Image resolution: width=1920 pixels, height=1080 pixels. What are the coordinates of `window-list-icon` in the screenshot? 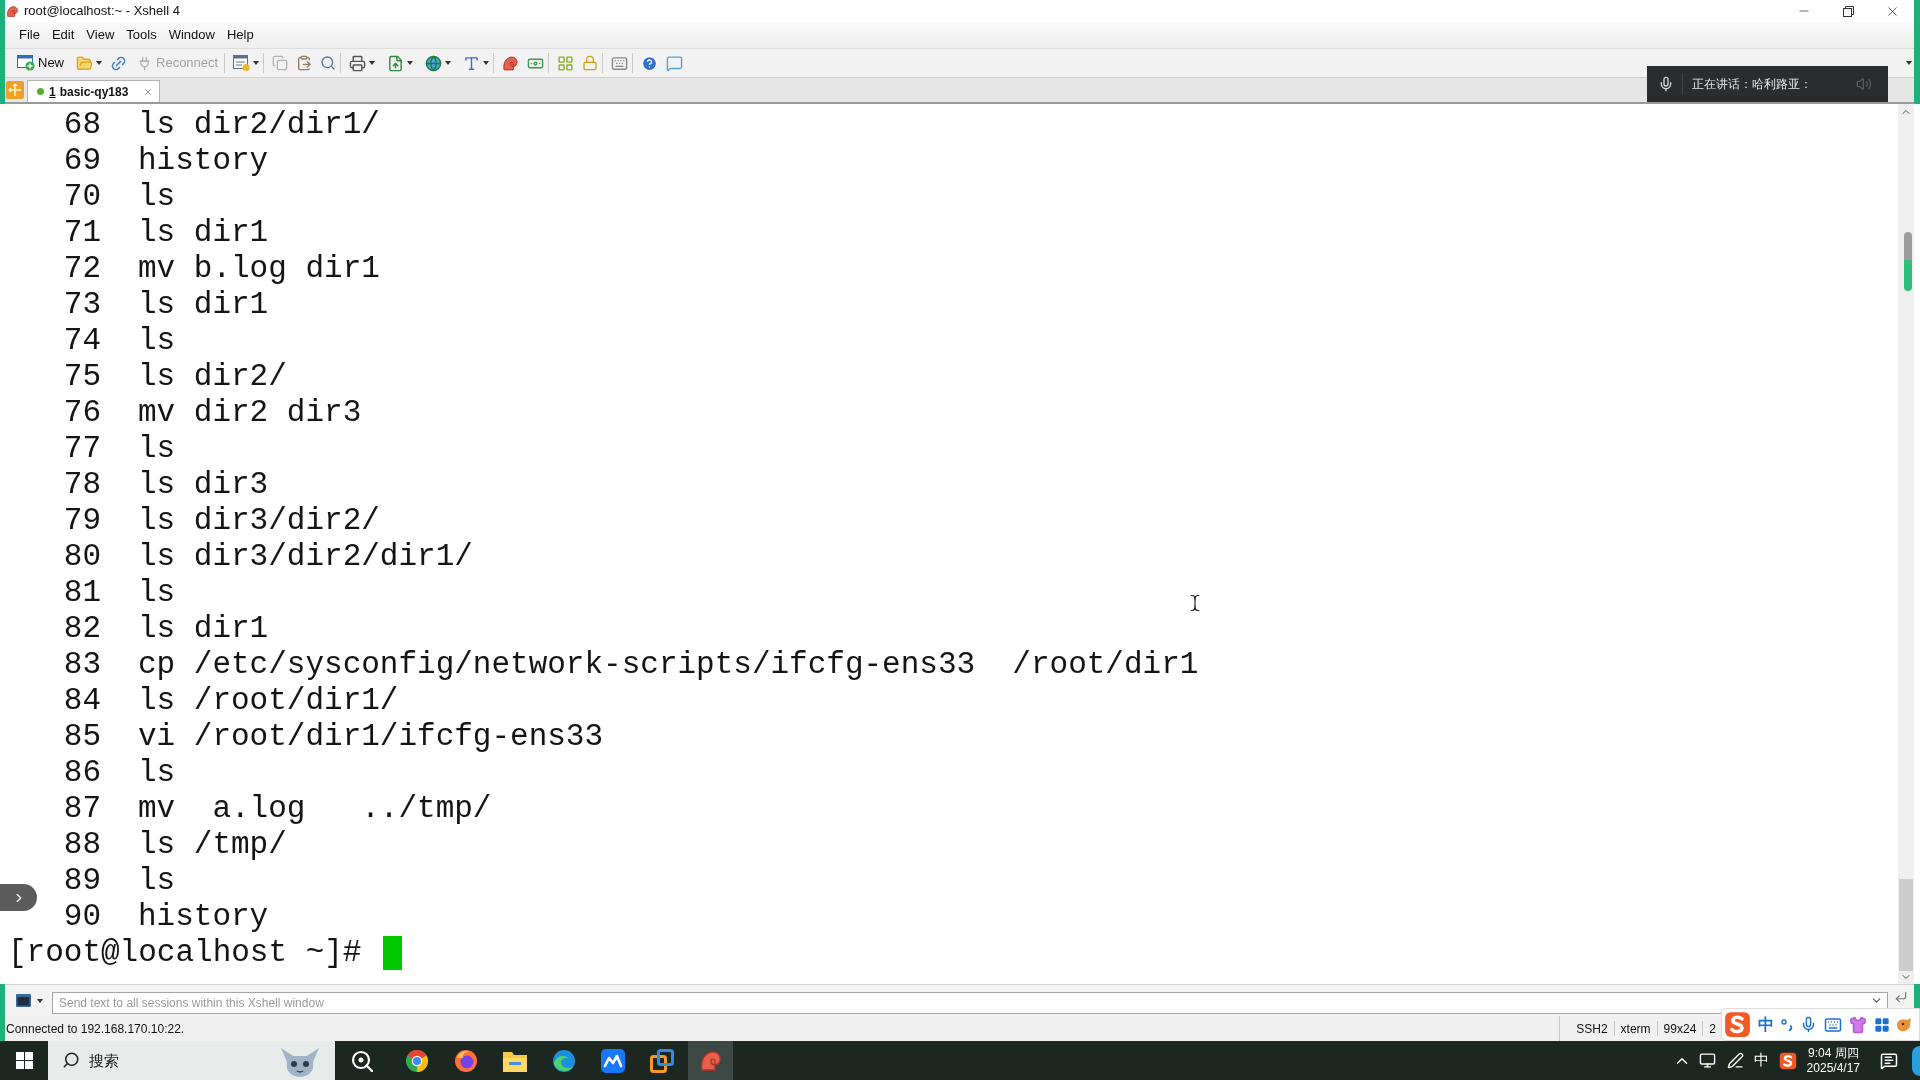 It's located at (242, 63).